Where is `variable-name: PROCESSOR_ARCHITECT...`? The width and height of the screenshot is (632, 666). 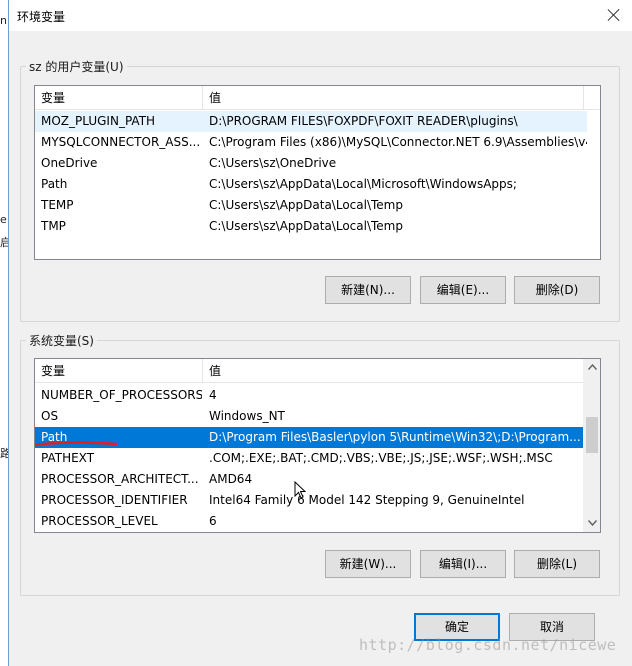 variable-name: PROCESSOR_ARCHITECT... is located at coordinates (120, 479).